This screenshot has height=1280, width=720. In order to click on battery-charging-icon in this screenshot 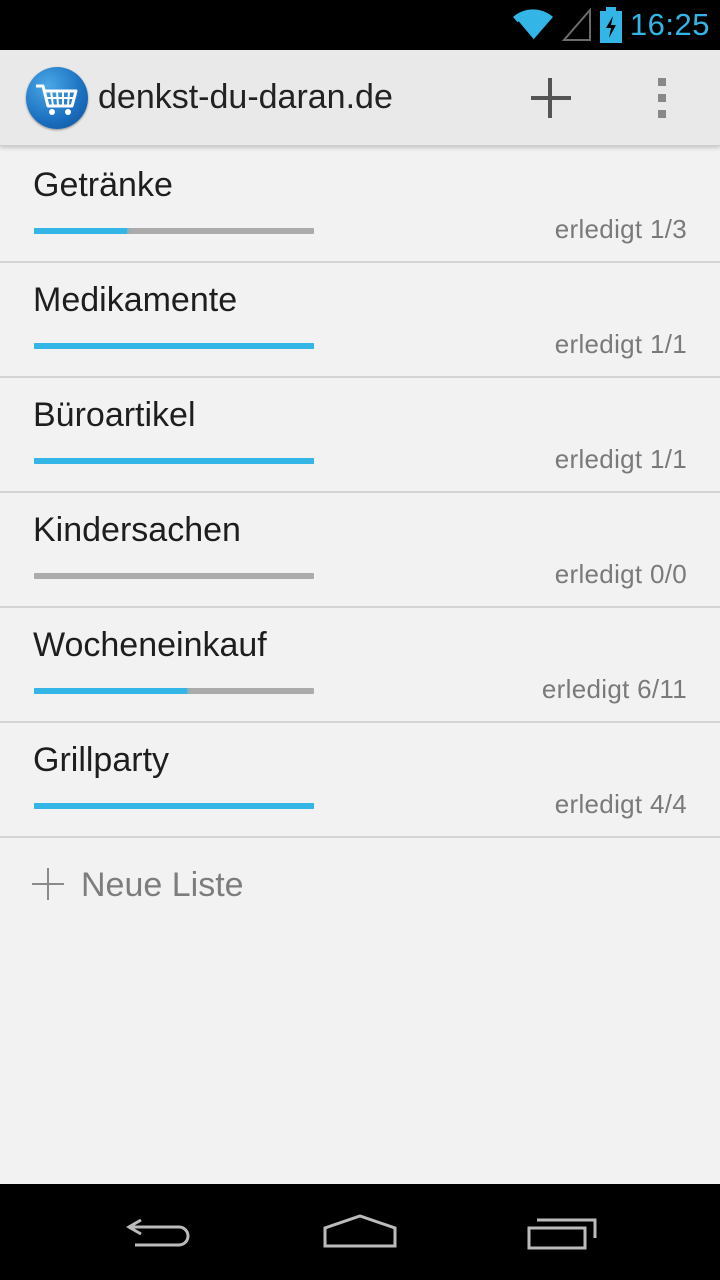, I will do `click(610, 25)`.